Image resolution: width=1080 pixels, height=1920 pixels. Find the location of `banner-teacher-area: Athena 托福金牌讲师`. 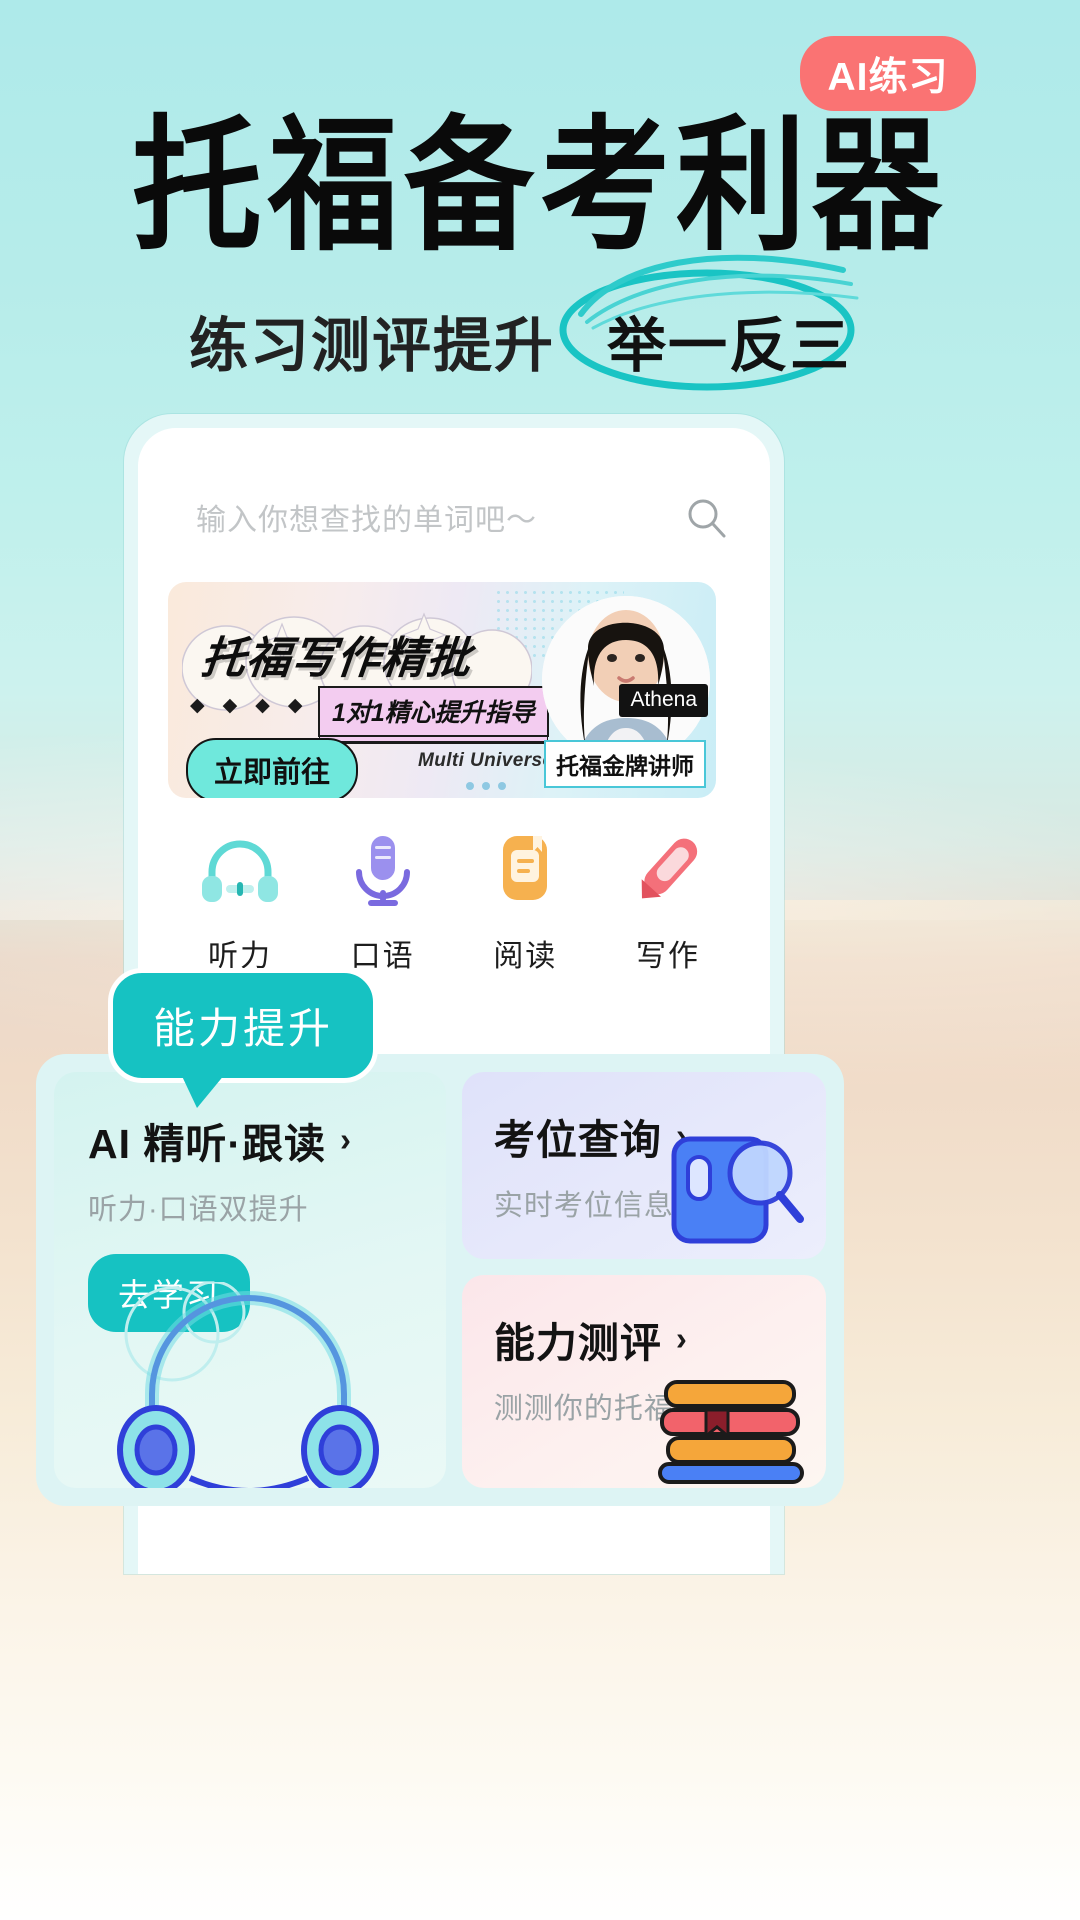

banner-teacher-area: Athena 托福金牌讲师 is located at coordinates (626, 690).